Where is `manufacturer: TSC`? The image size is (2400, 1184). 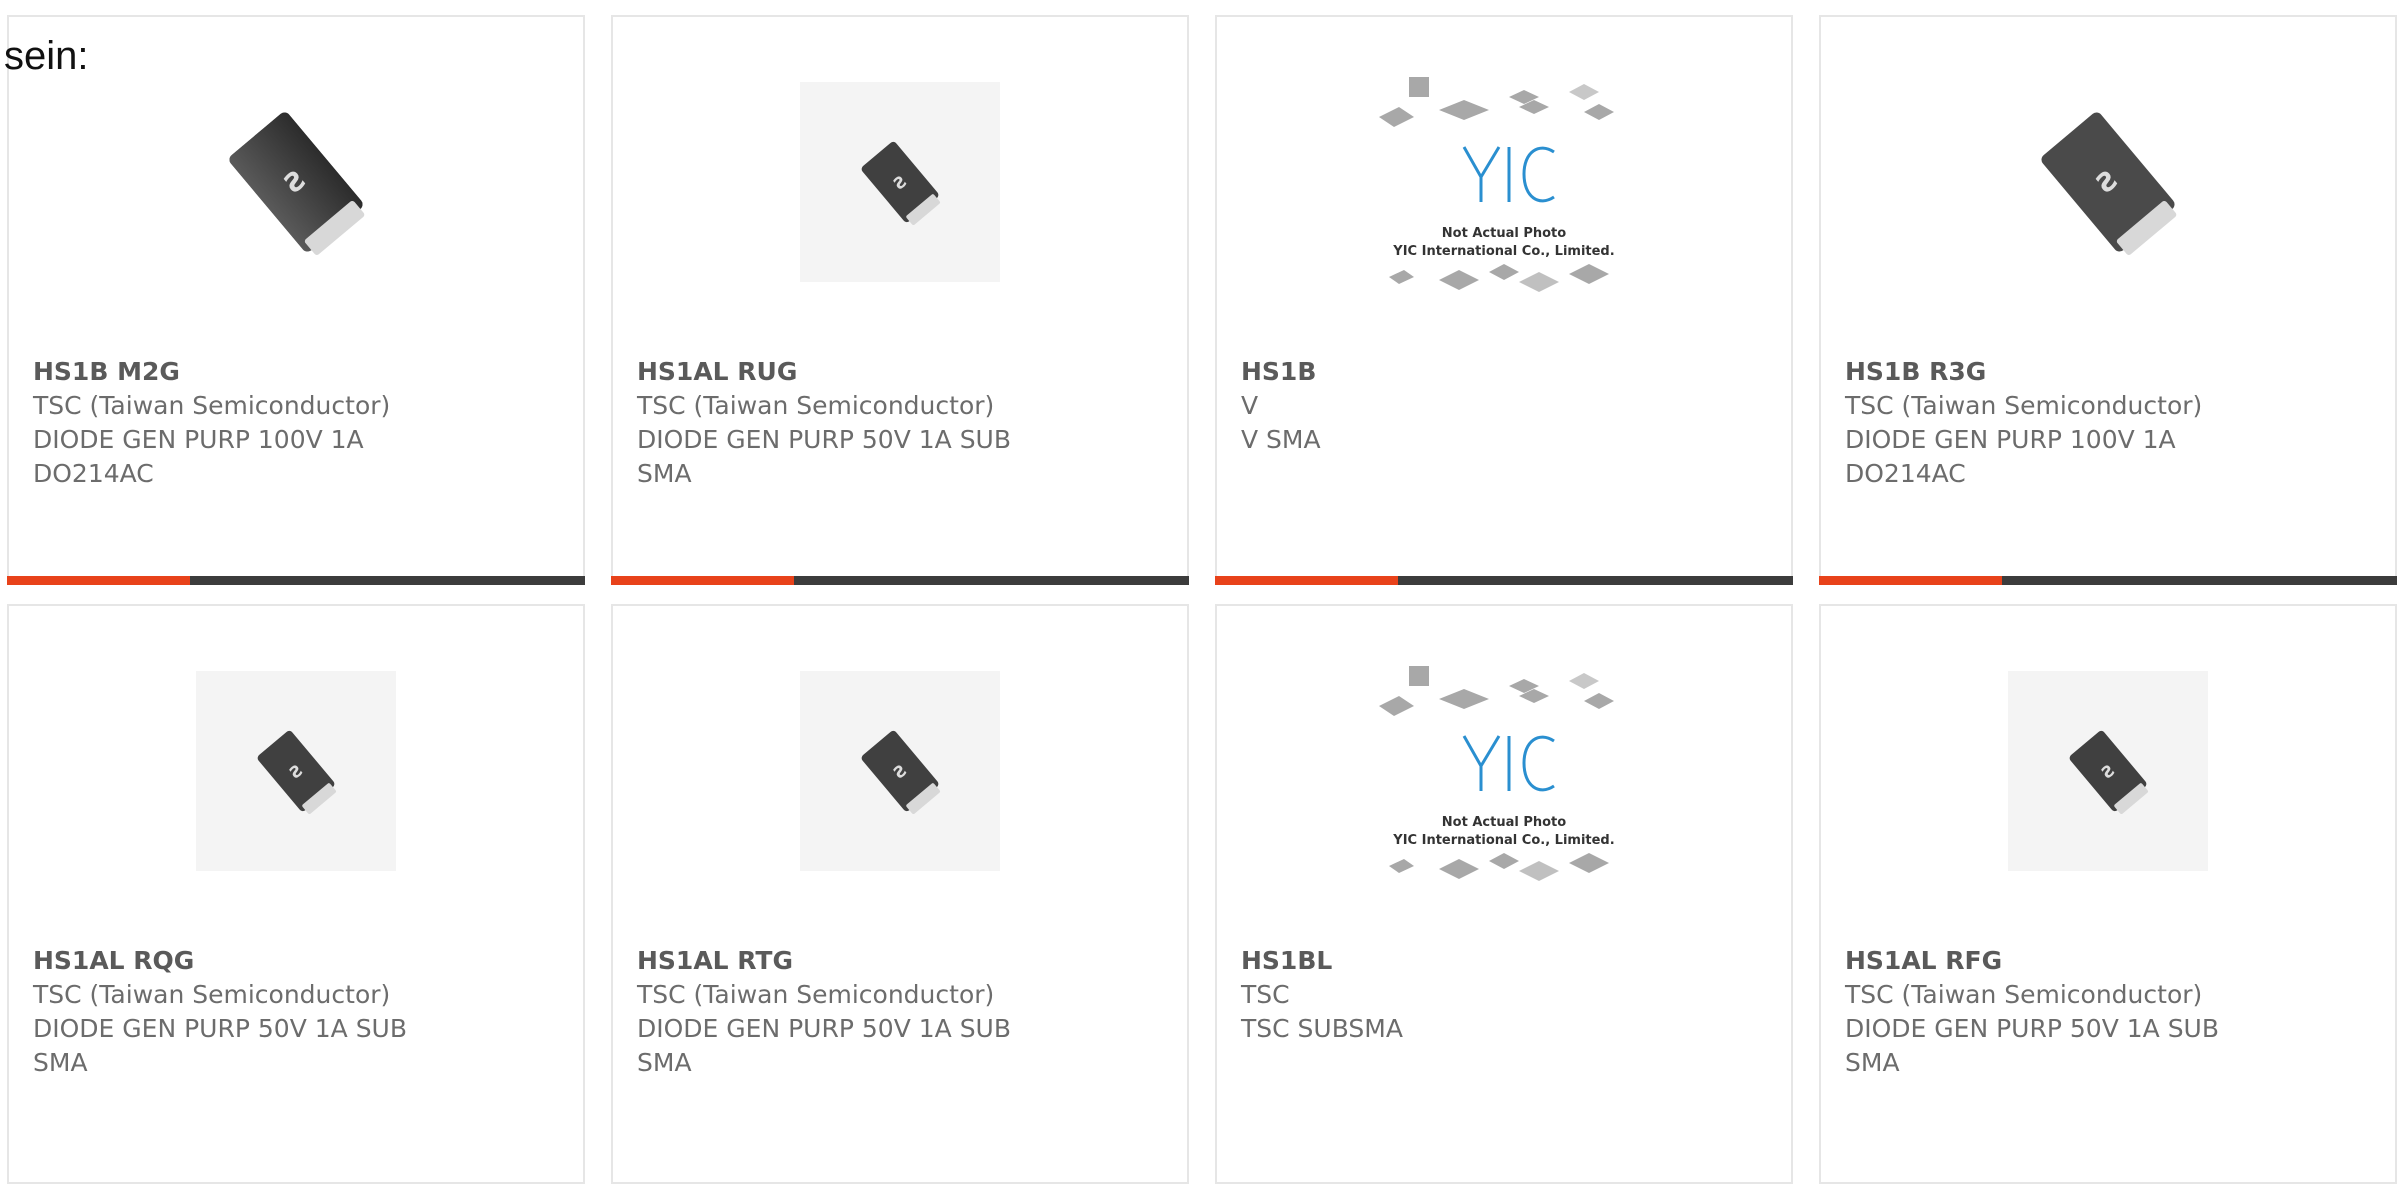 manufacturer: TSC is located at coordinates (1265, 994).